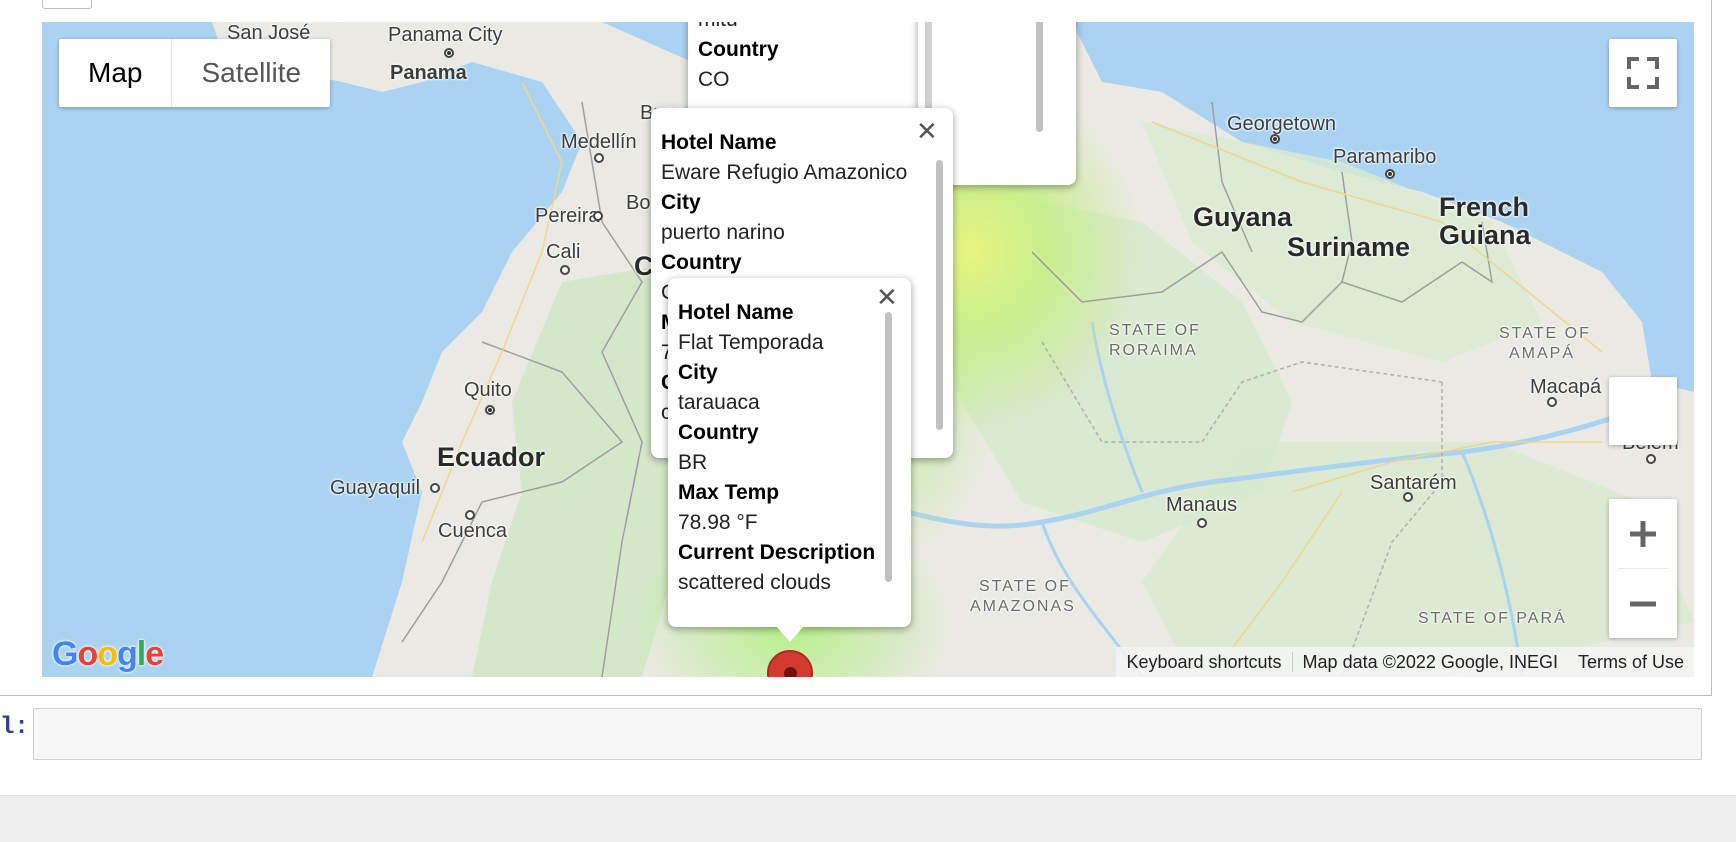 Image resolution: width=1736 pixels, height=842 pixels. Describe the element at coordinates (777, 552) in the screenshot. I see `iw-label-description: Current Description` at that location.